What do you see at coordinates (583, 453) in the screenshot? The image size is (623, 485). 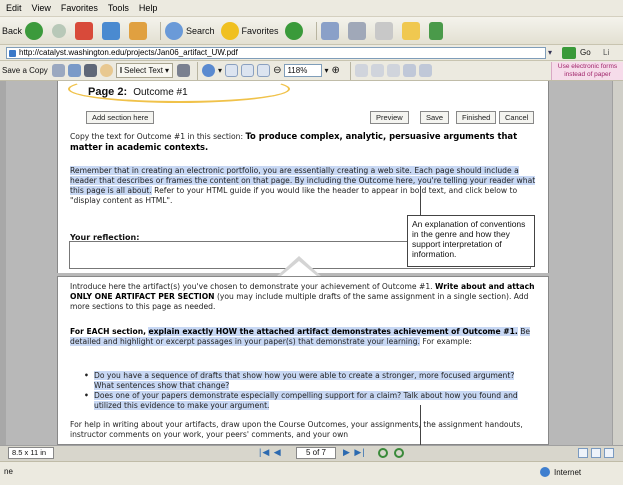 I see `single-page-icon` at bounding box center [583, 453].